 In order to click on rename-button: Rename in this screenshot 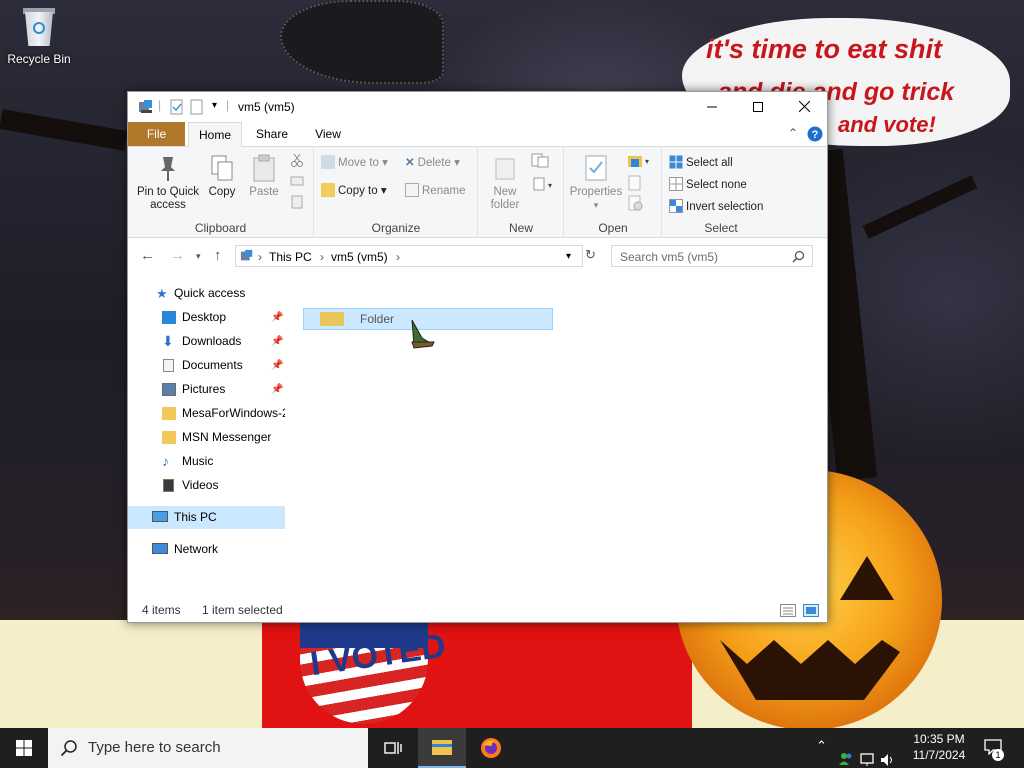, I will do `click(435, 190)`.